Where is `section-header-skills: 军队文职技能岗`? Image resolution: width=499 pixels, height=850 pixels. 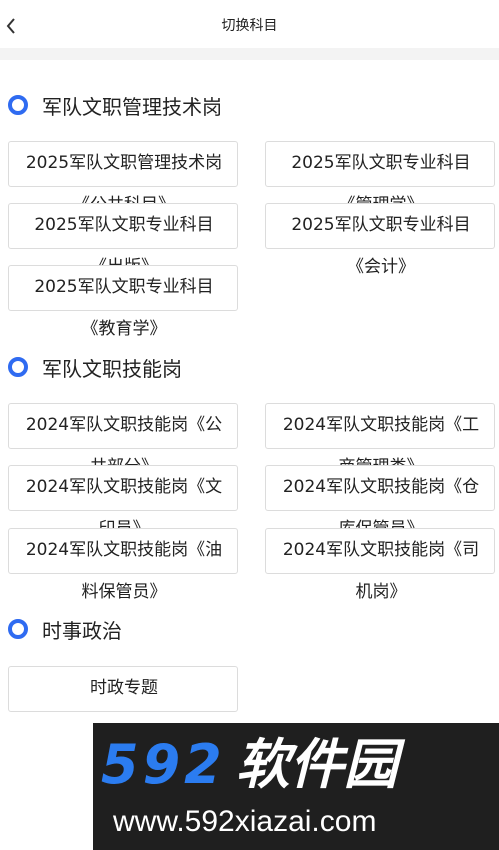 section-header-skills: 军队文职技能岗 is located at coordinates (95, 367).